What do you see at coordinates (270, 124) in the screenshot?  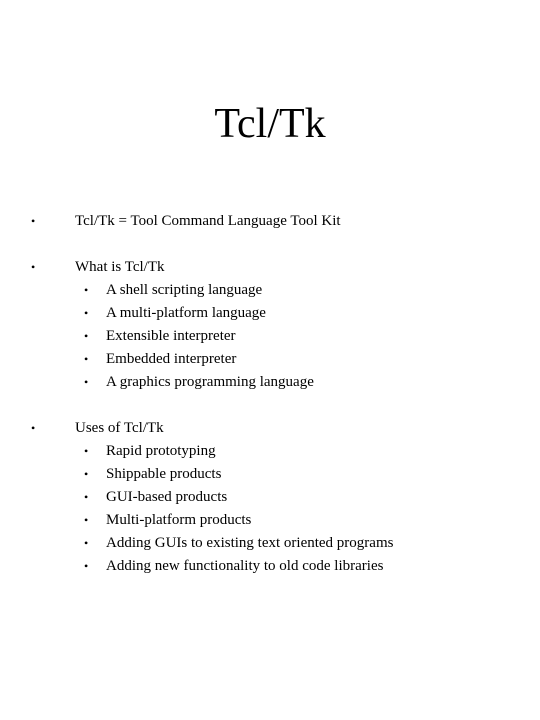 I see `slide-title: Tcl/Tk` at bounding box center [270, 124].